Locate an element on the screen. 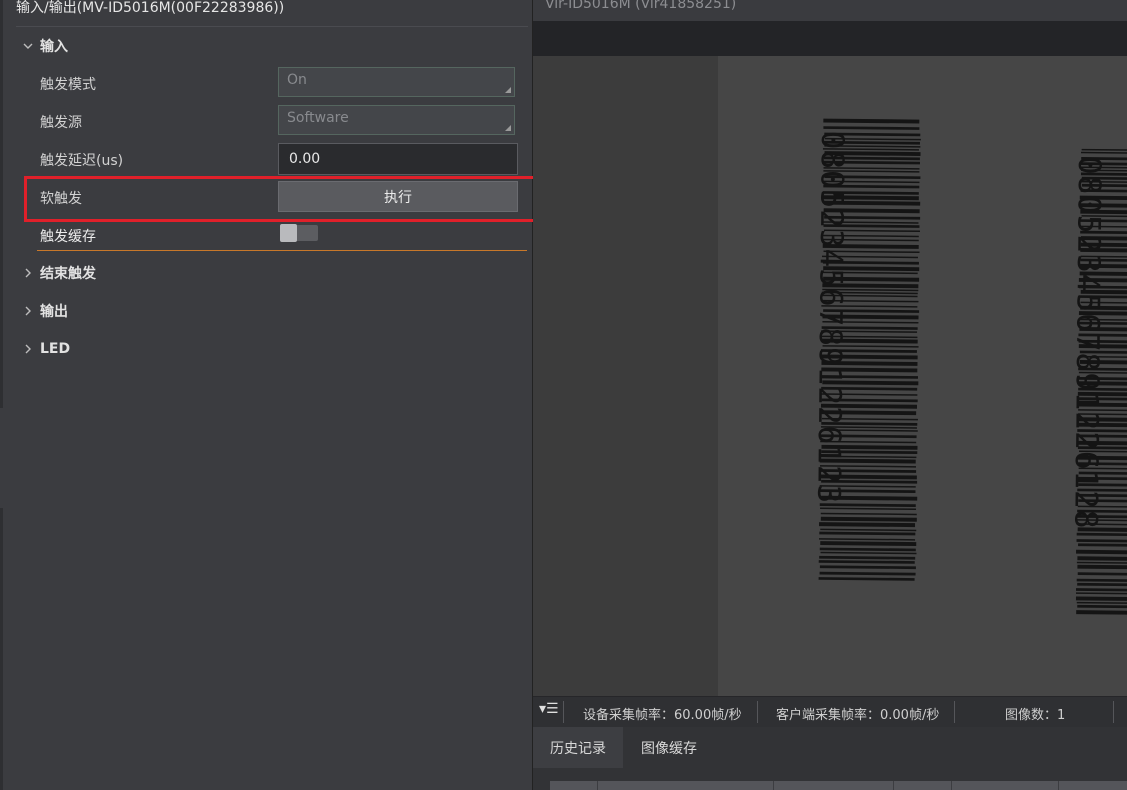 This screenshot has height=790, width=1127. client-fps: 客户端采集帧率：0.00帧/秒 is located at coordinates (858, 715).